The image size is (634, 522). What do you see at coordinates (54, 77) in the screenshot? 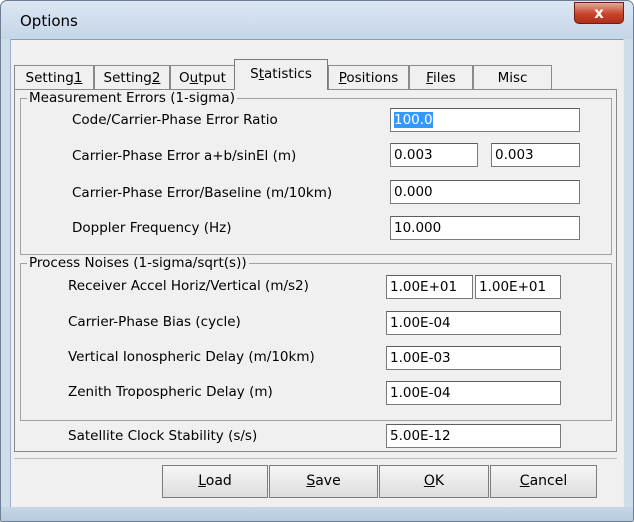
I see `tab-setting1: Setting1` at bounding box center [54, 77].